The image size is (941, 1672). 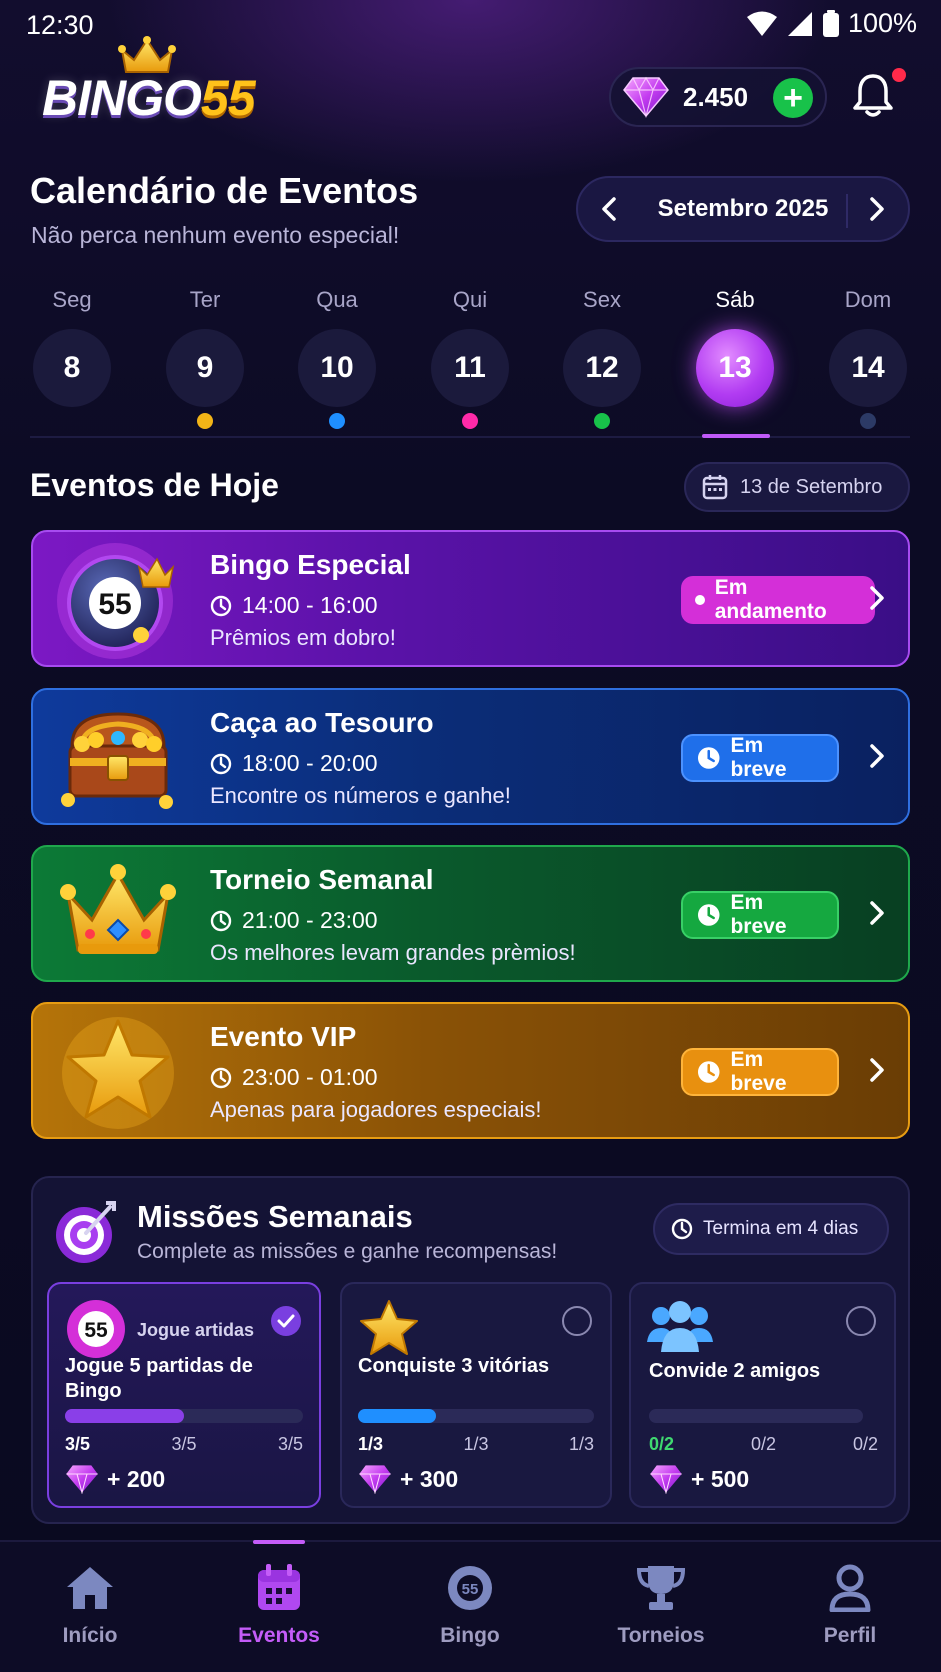 I want to click on signal-icon, so click(x=799, y=23).